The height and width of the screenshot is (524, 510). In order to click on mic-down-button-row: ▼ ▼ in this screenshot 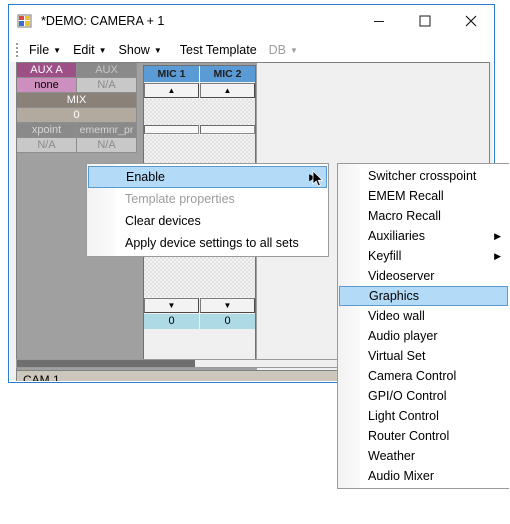, I will do `click(199, 305)`.